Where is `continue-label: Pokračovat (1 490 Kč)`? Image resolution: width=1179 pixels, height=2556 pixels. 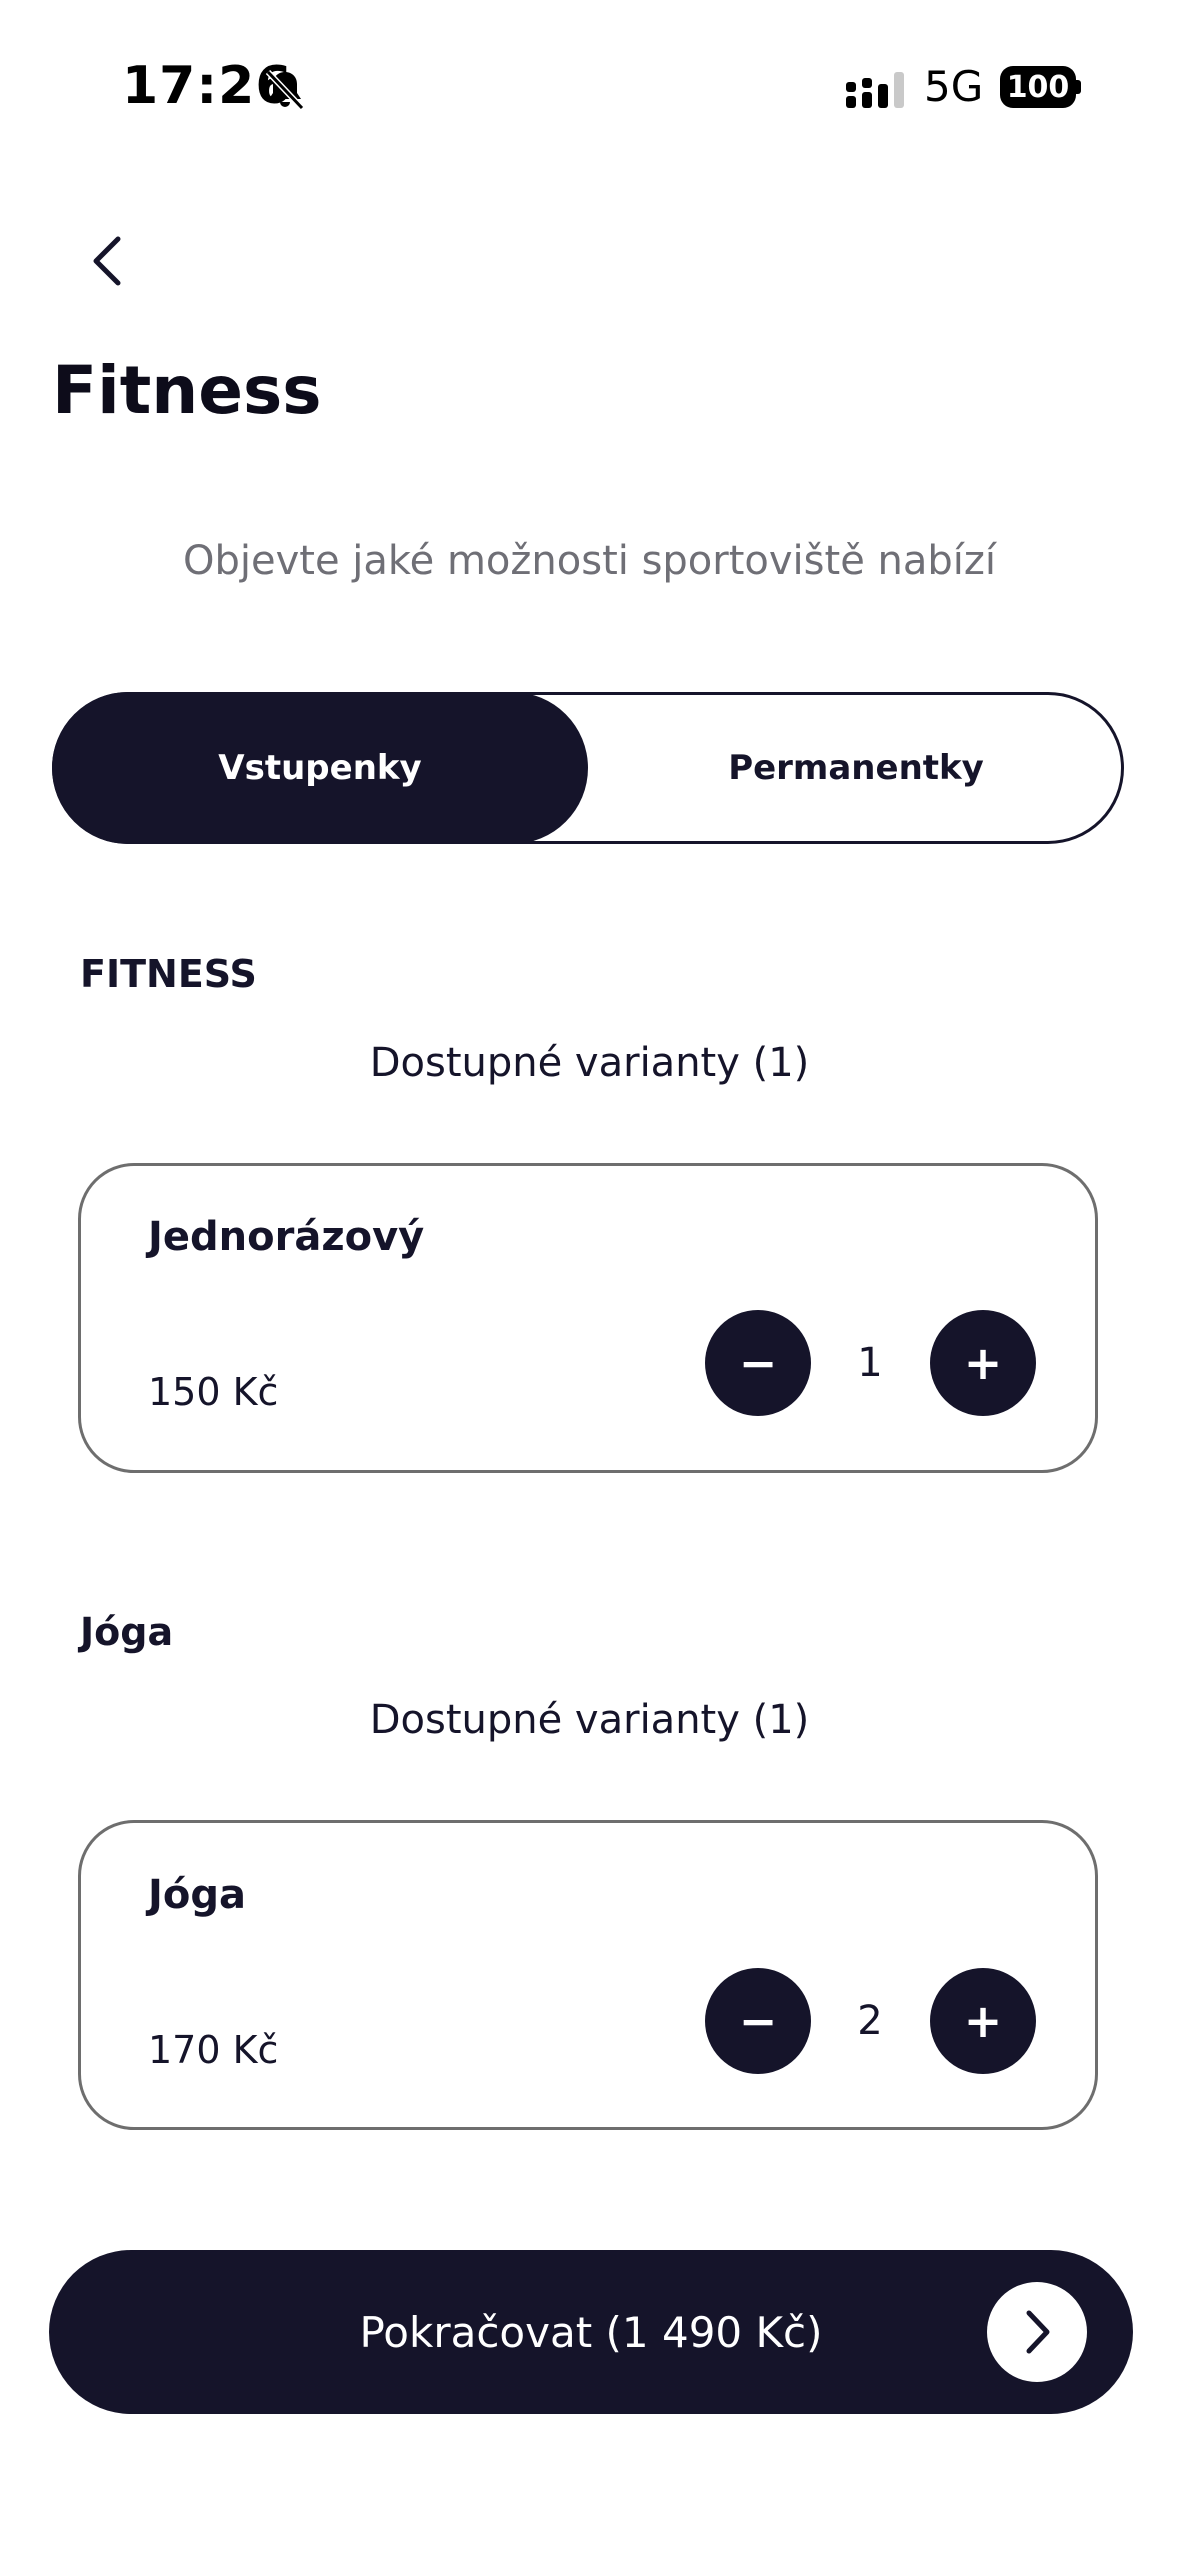
continue-label: Pokračovat (1 490 Kč) is located at coordinates (591, 2332).